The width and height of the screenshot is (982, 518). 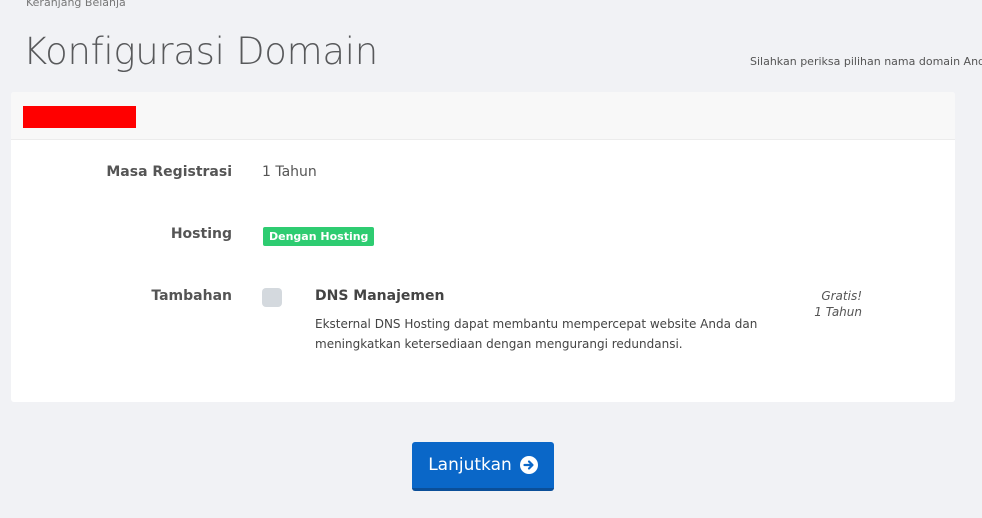 What do you see at coordinates (838, 304) in the screenshot?
I see `addon-price: Gratis! 1 Tahun` at bounding box center [838, 304].